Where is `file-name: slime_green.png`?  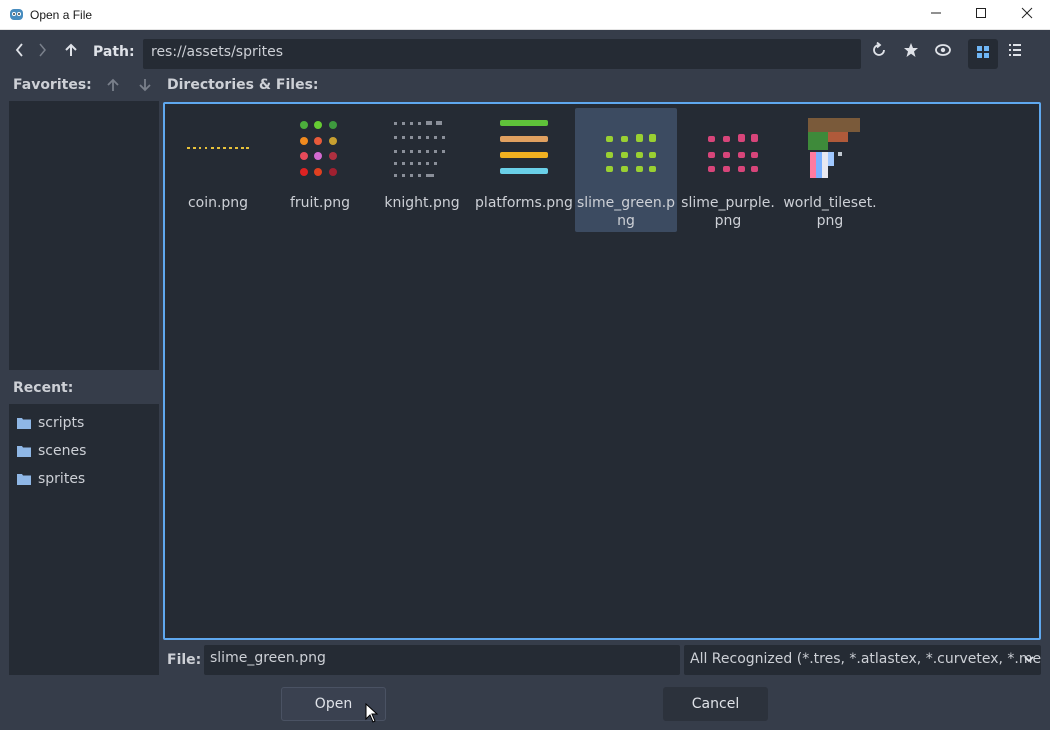
file-name: slime_green.png is located at coordinates (626, 212).